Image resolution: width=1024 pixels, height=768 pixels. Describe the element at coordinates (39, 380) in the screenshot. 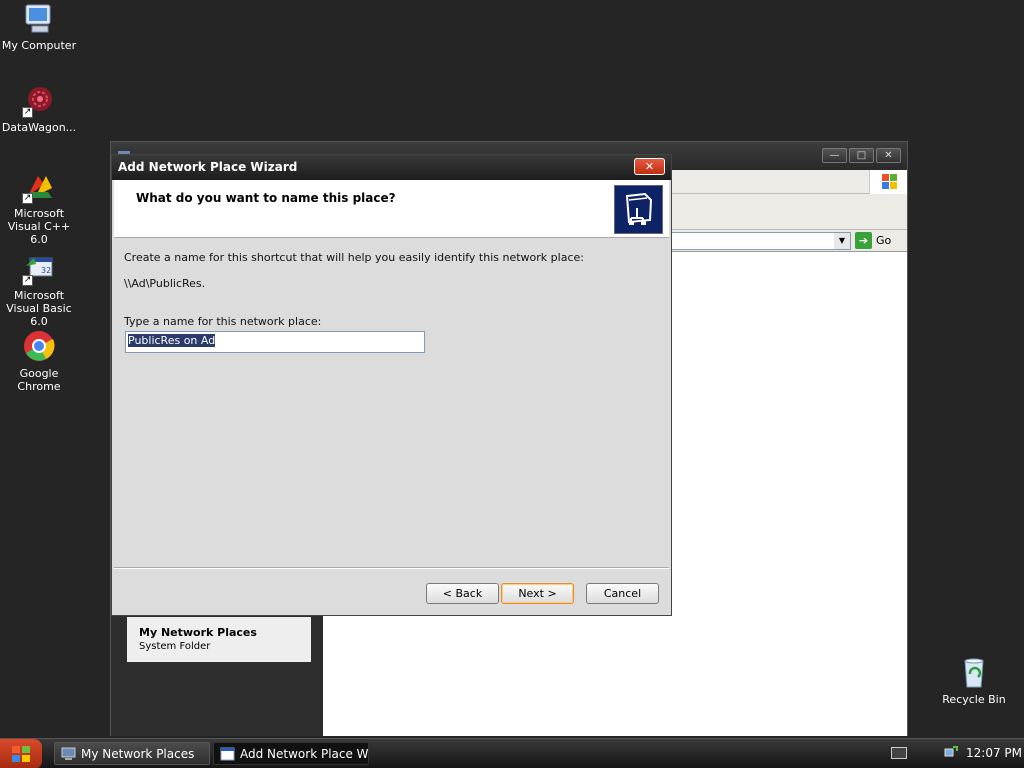

I see `desktop-icon-label: Google Chrome` at that location.